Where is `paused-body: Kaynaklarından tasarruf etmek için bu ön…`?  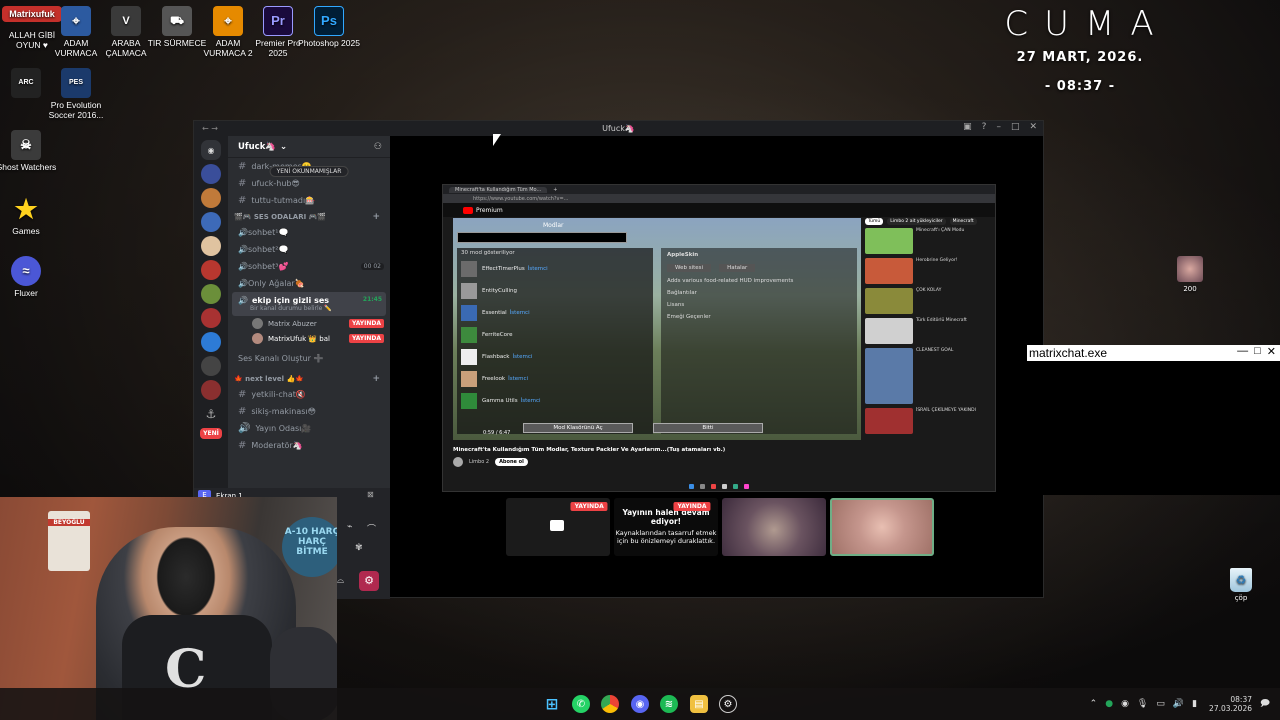
paused-body: Kaynaklarından tasarruf etmek için bu ön… is located at coordinates (666, 537).